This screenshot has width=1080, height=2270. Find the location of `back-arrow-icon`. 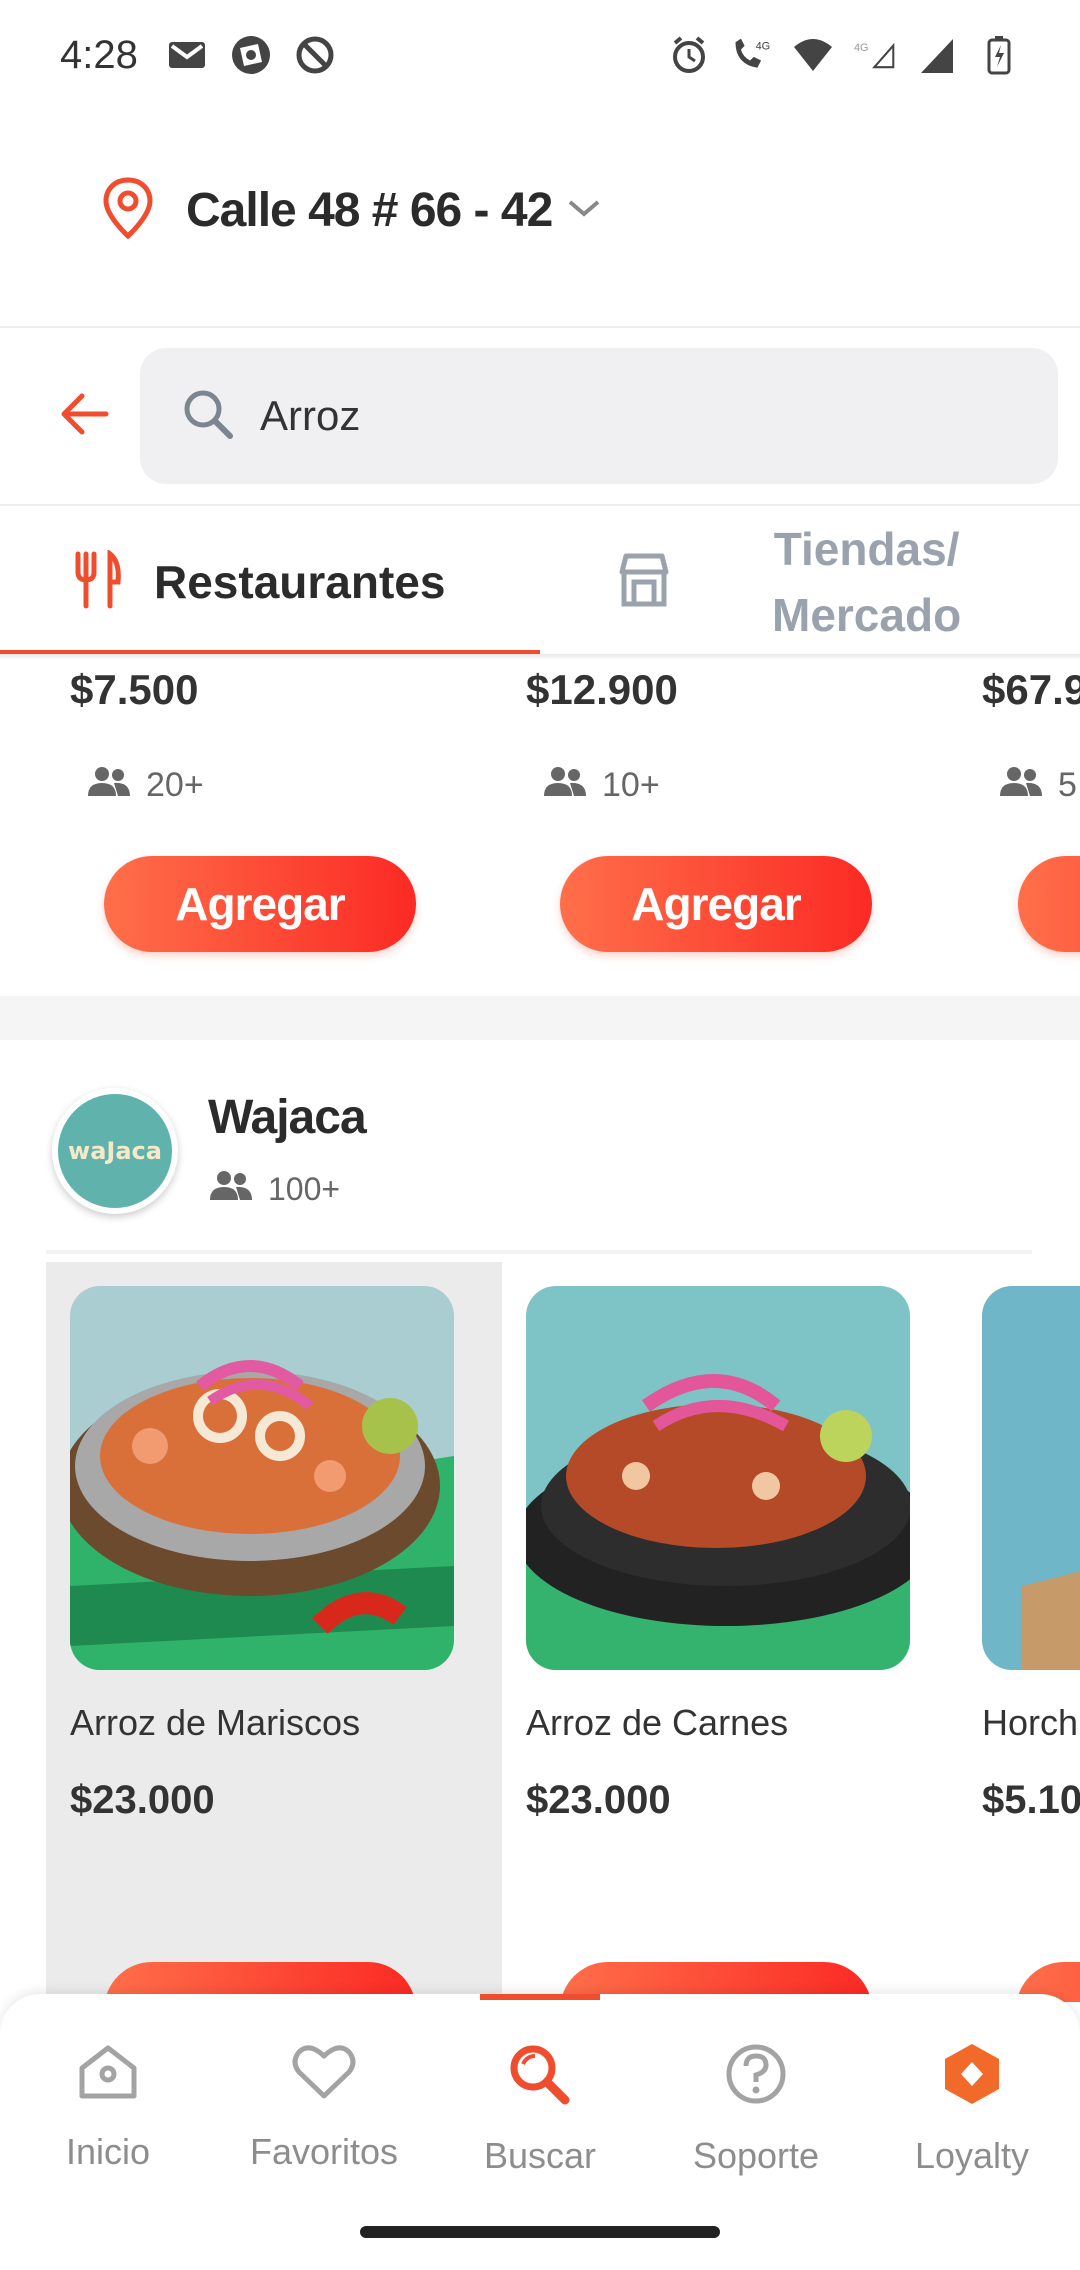

back-arrow-icon is located at coordinates (84, 416).